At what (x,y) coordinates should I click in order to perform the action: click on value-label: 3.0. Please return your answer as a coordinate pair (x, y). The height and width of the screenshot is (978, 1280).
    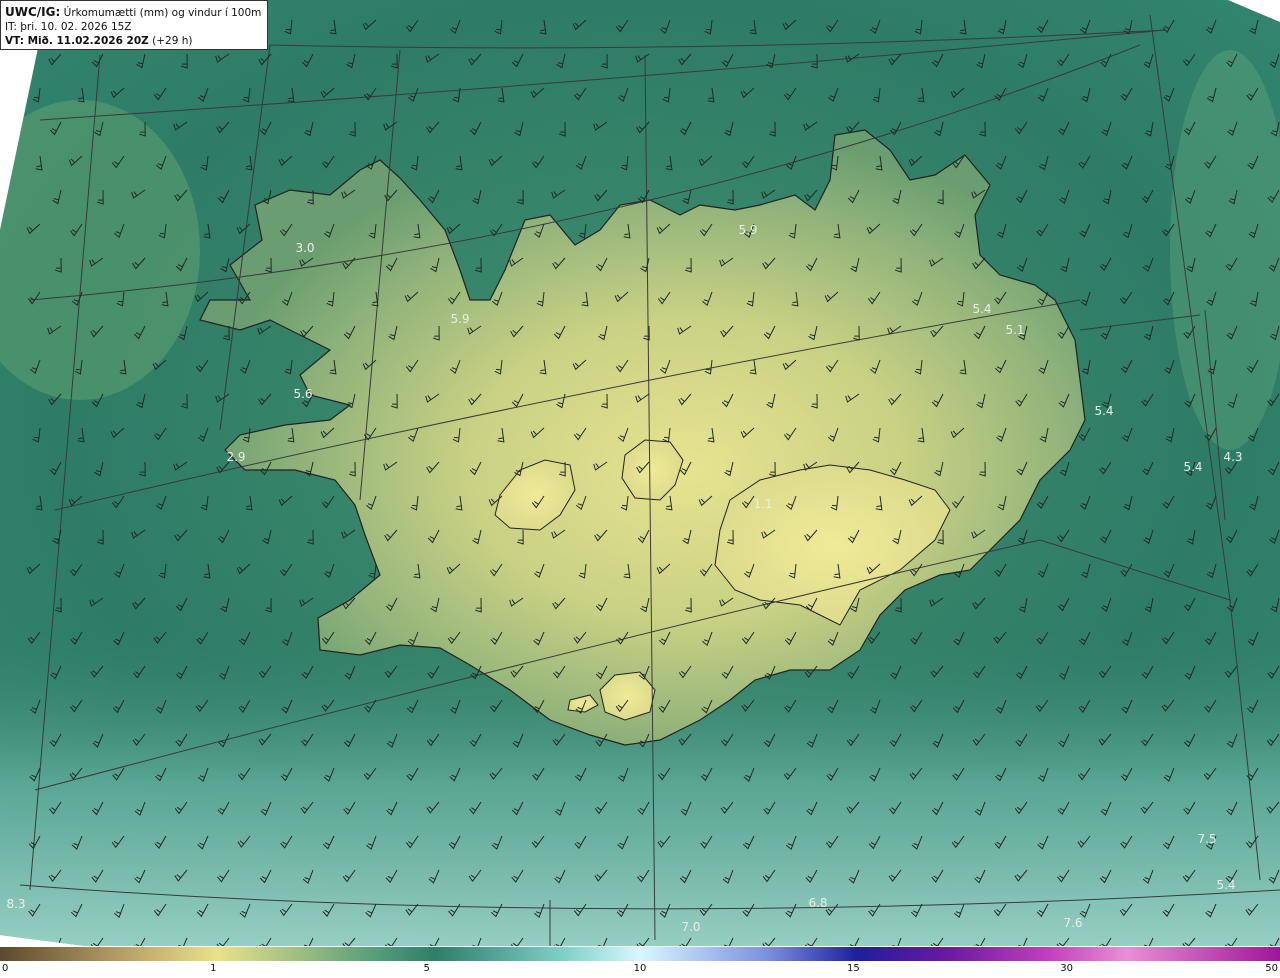
    Looking at the image, I should click on (304, 248).